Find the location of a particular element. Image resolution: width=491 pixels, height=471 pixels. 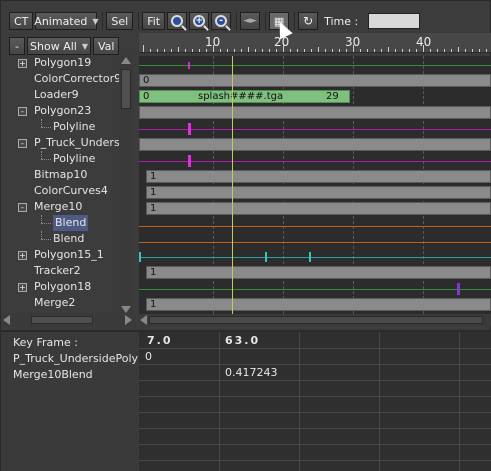

scroll-right-icon is located at coordinates (128, 320).